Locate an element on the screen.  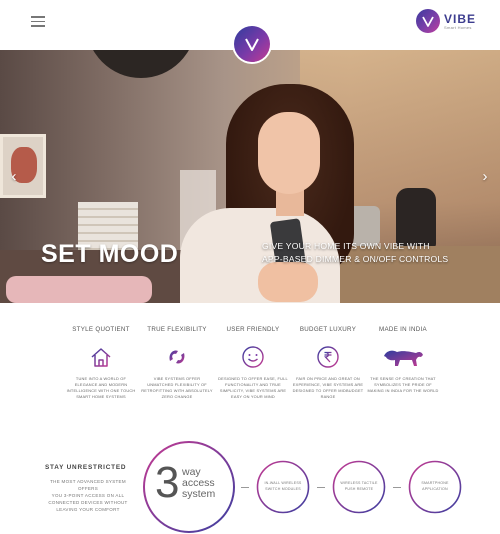
lion-icon is located at coordinates (403, 357).